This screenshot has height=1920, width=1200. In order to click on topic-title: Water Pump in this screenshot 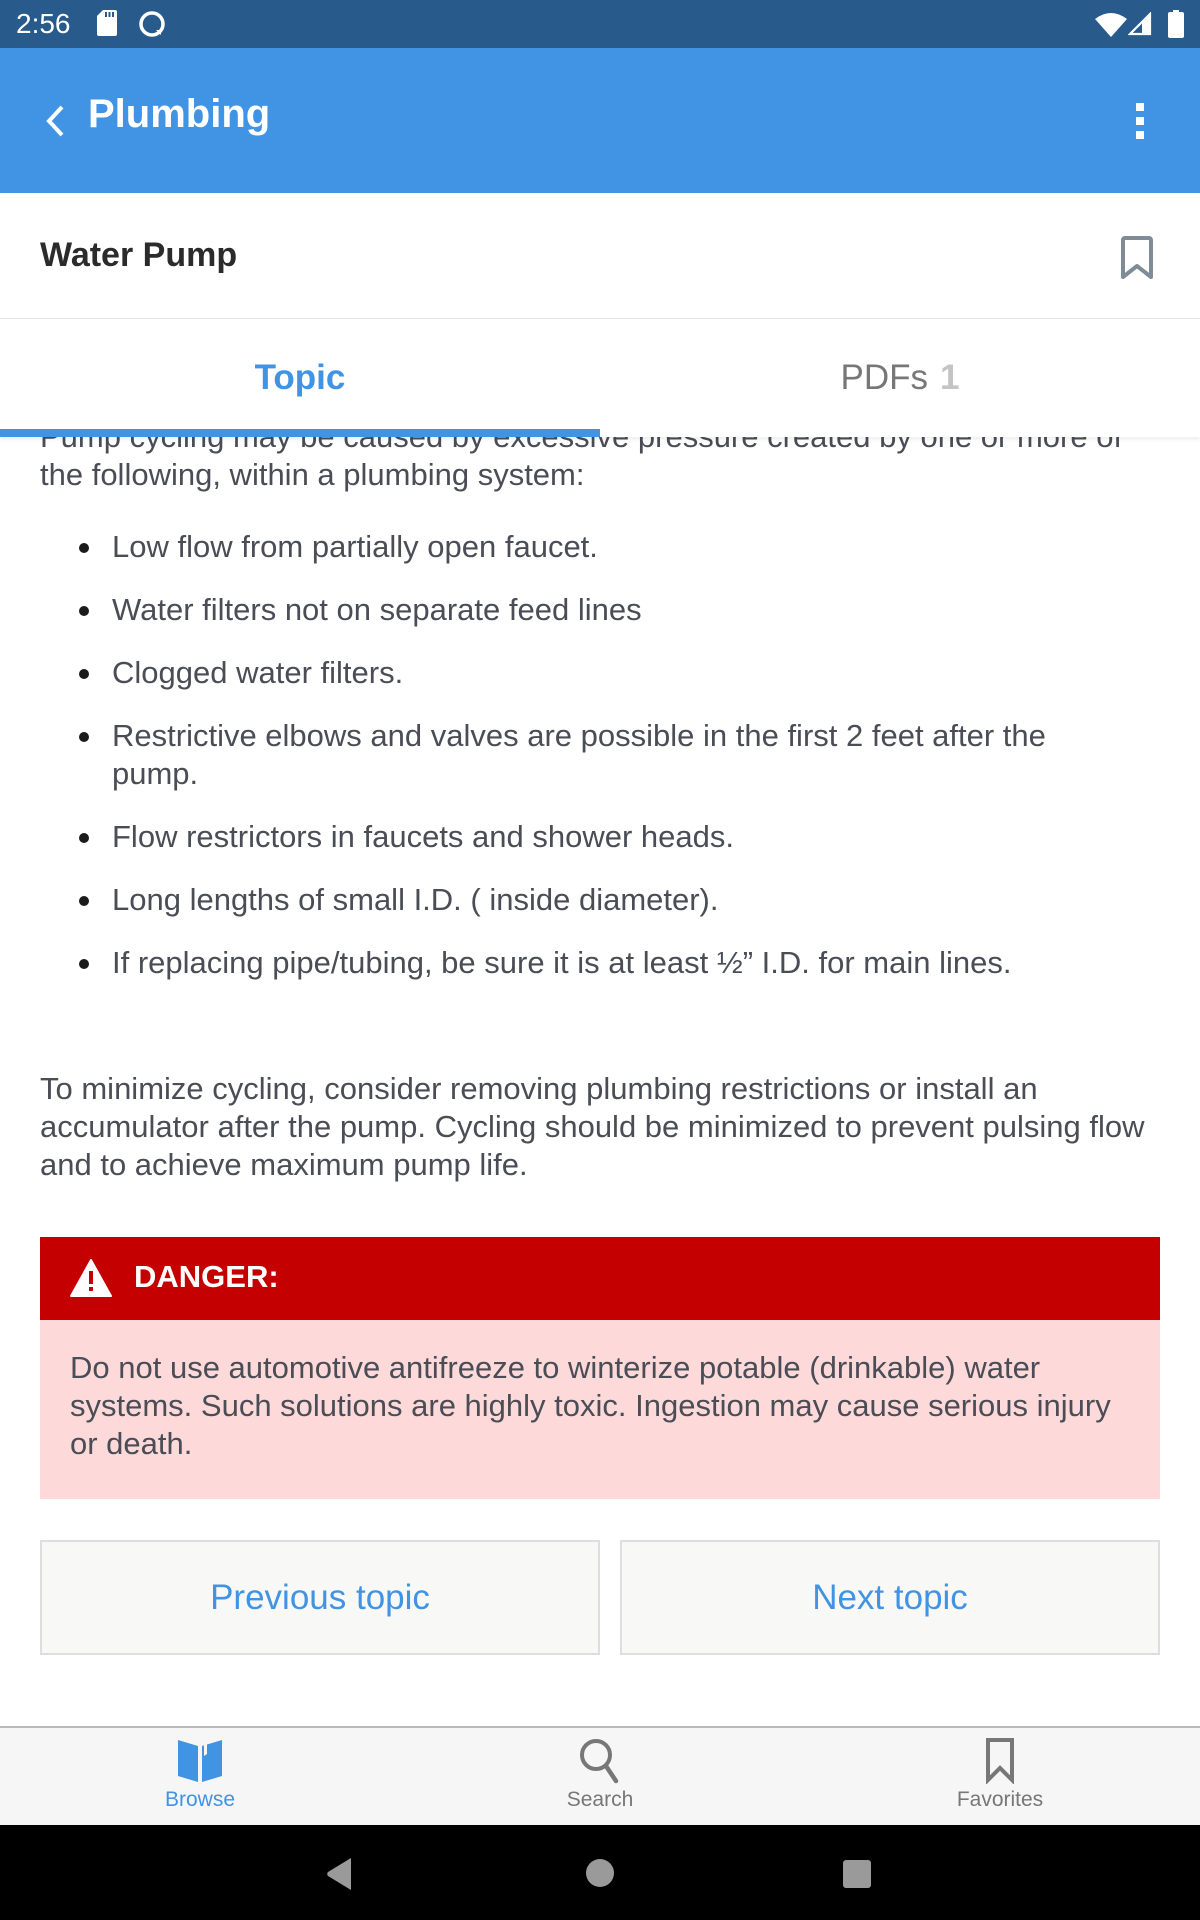, I will do `click(139, 255)`.